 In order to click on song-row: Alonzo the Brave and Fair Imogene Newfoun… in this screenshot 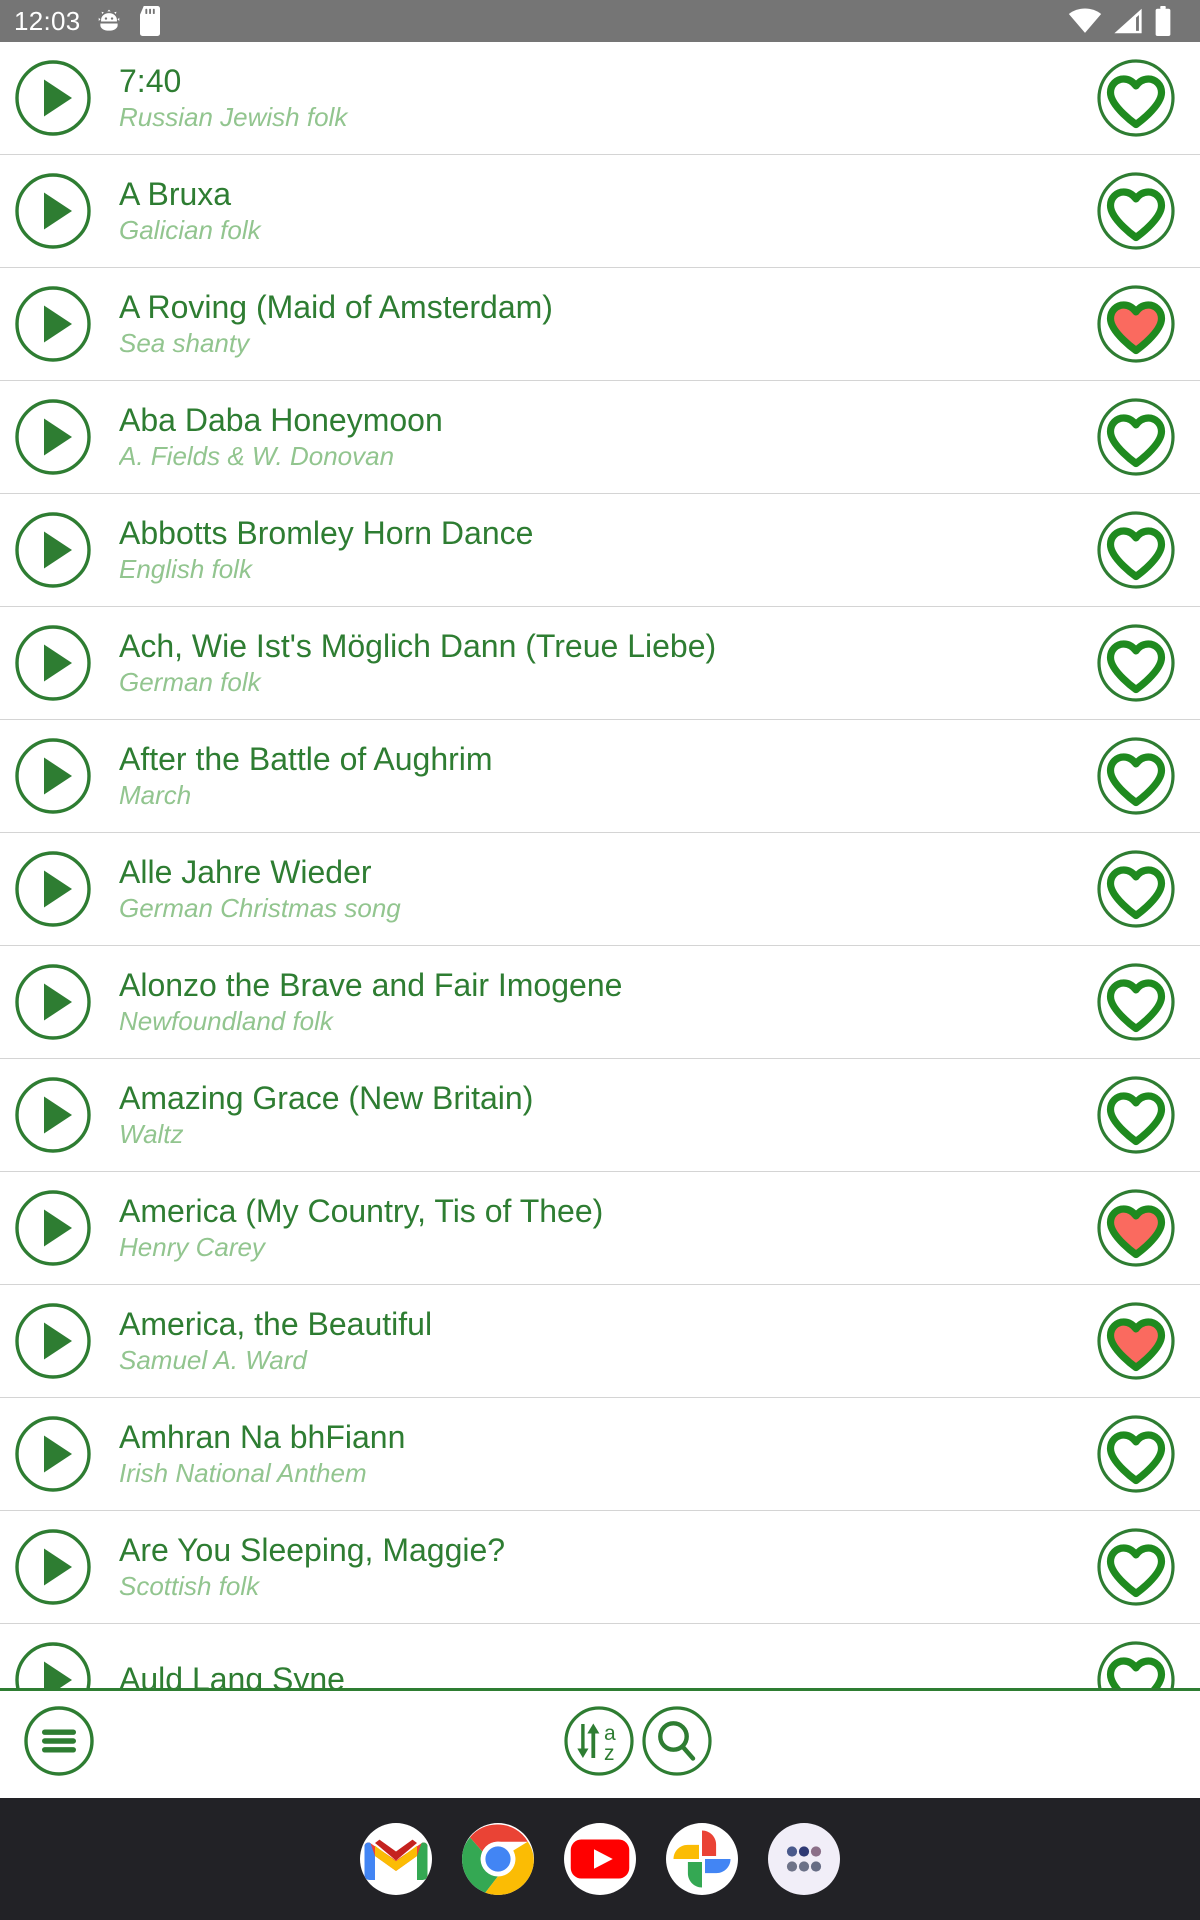, I will do `click(600, 1002)`.